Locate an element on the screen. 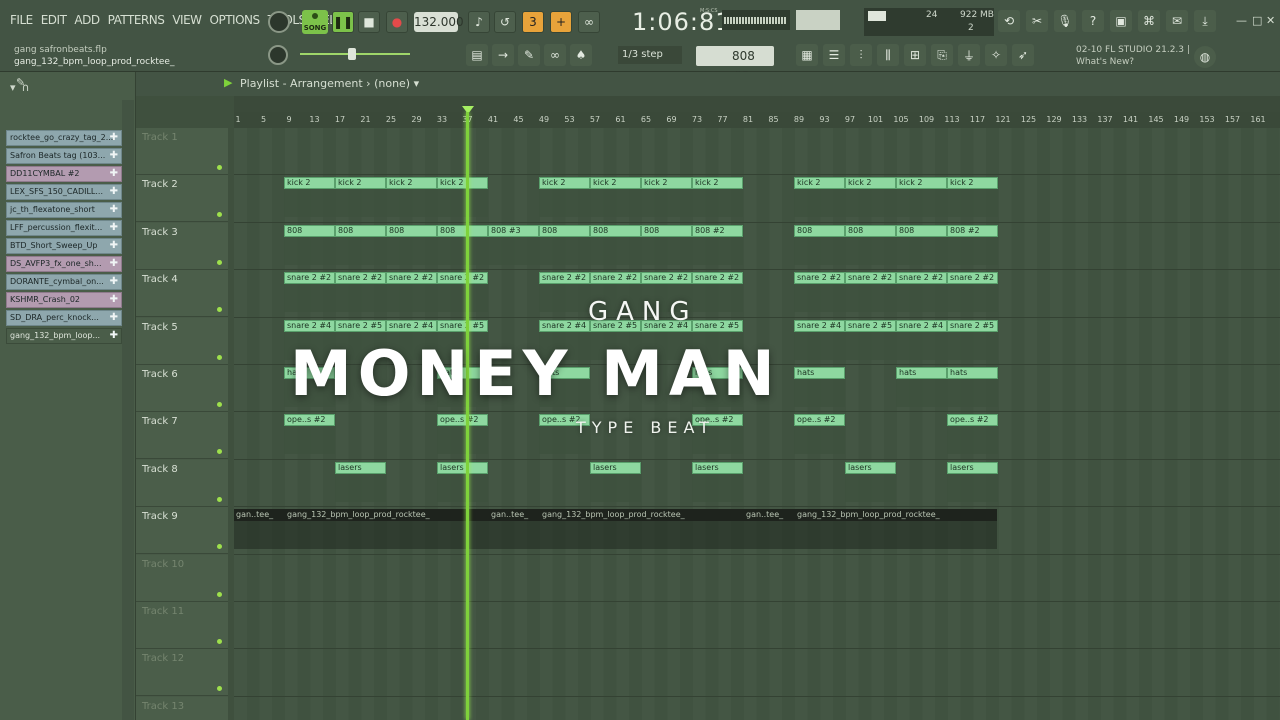 This screenshot has width=1280, height=720. browser-item: gang_132_bpm_loop... ✚ is located at coordinates (64, 336).